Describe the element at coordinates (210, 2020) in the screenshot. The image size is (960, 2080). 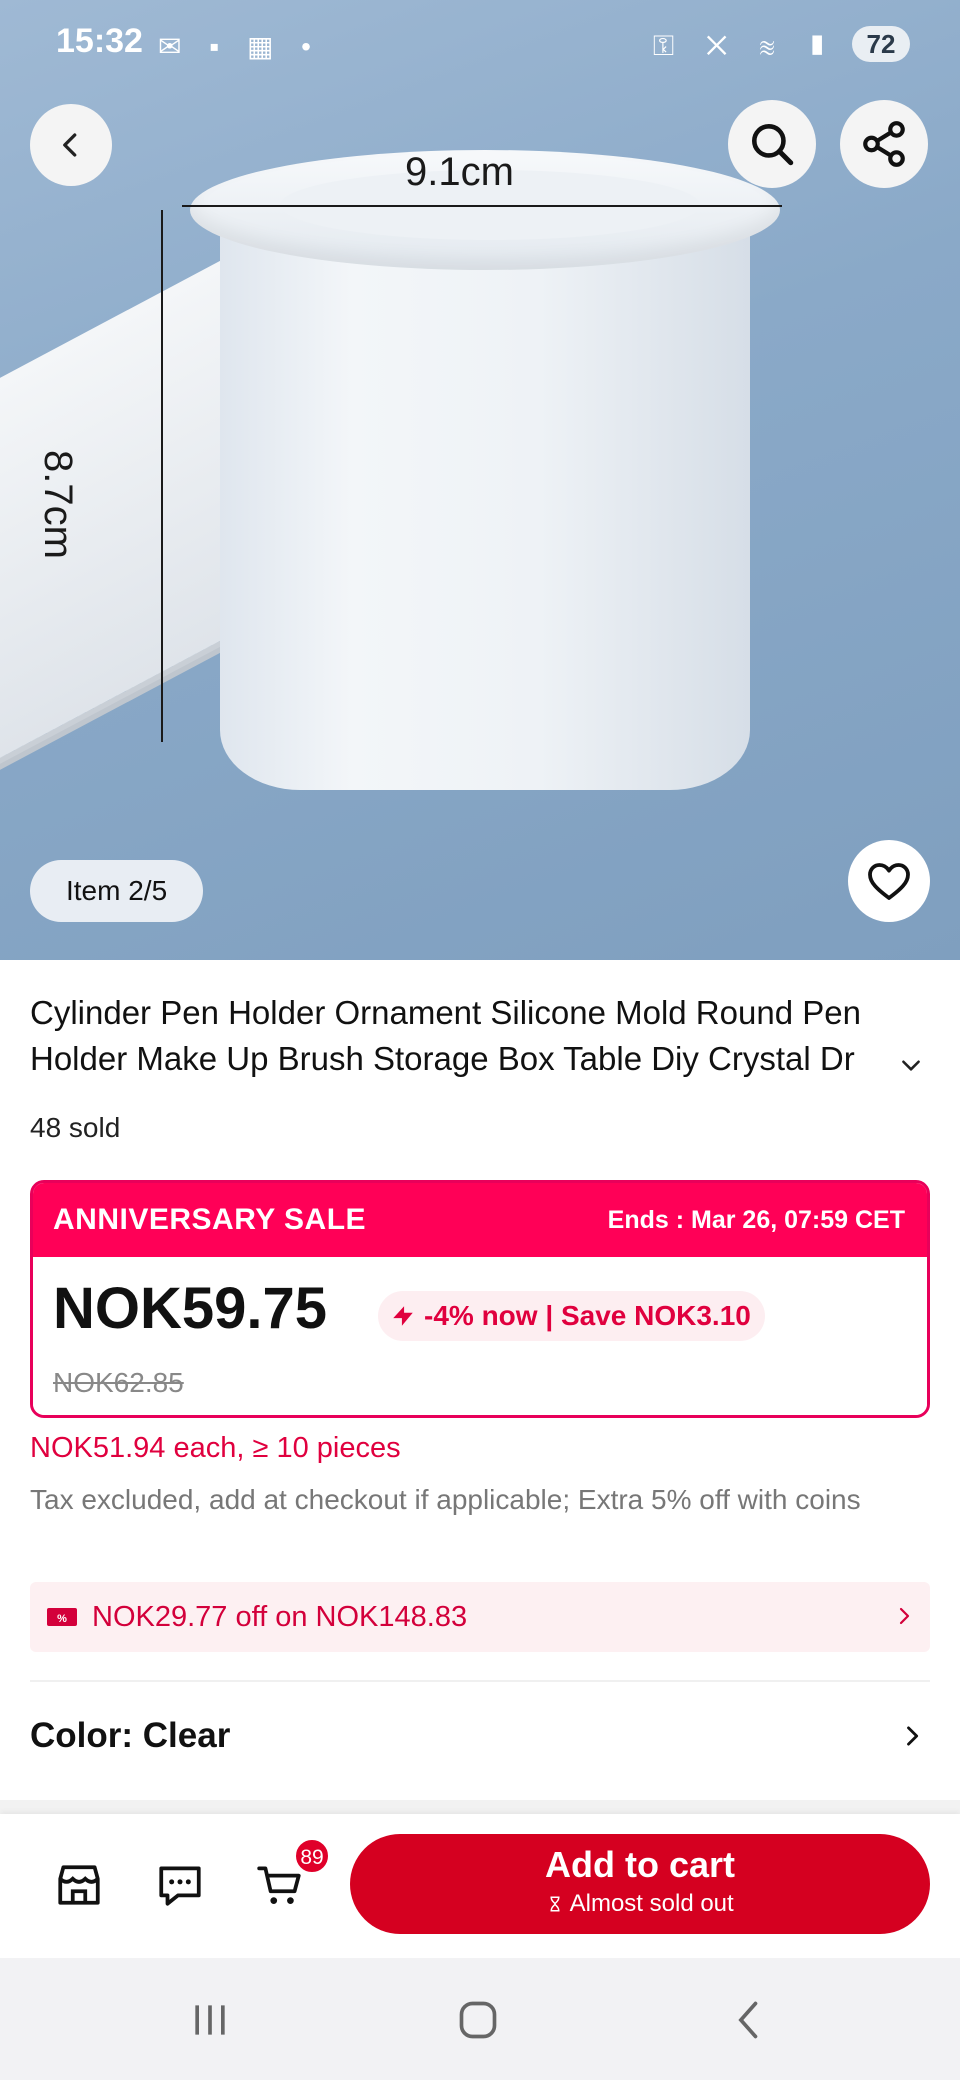
I see `recent-apps-icon` at that location.